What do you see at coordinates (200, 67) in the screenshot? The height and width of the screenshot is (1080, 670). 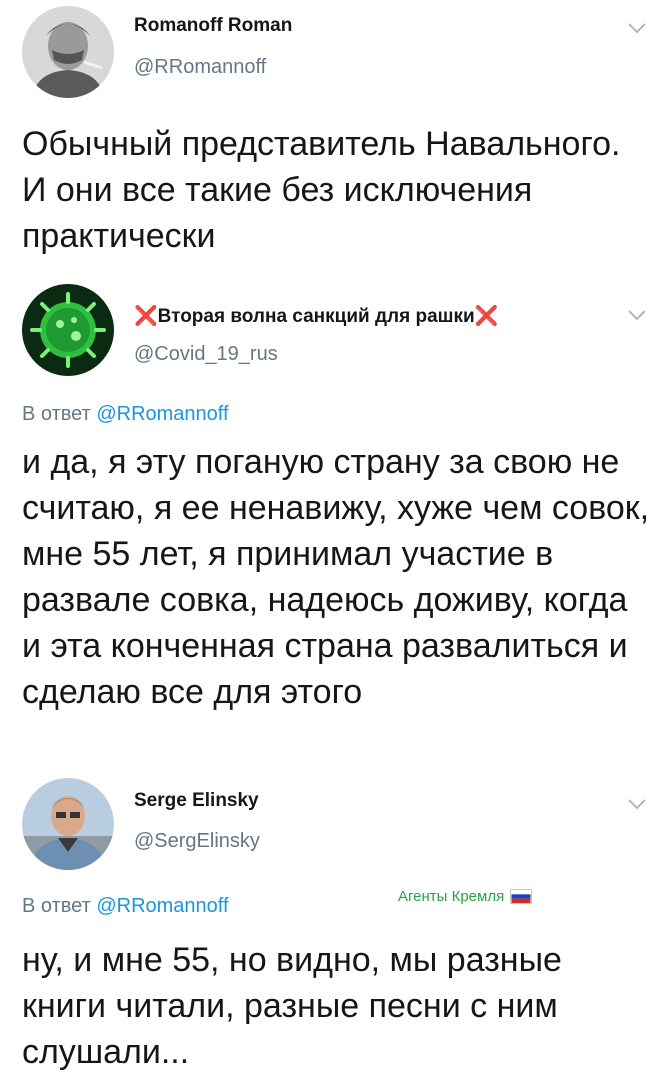 I see `author-handle: @RRomannoff` at bounding box center [200, 67].